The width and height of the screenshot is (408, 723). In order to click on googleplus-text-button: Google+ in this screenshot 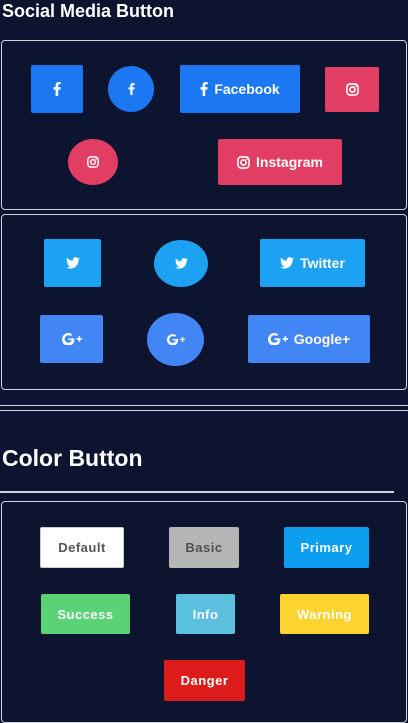, I will do `click(309, 339)`.